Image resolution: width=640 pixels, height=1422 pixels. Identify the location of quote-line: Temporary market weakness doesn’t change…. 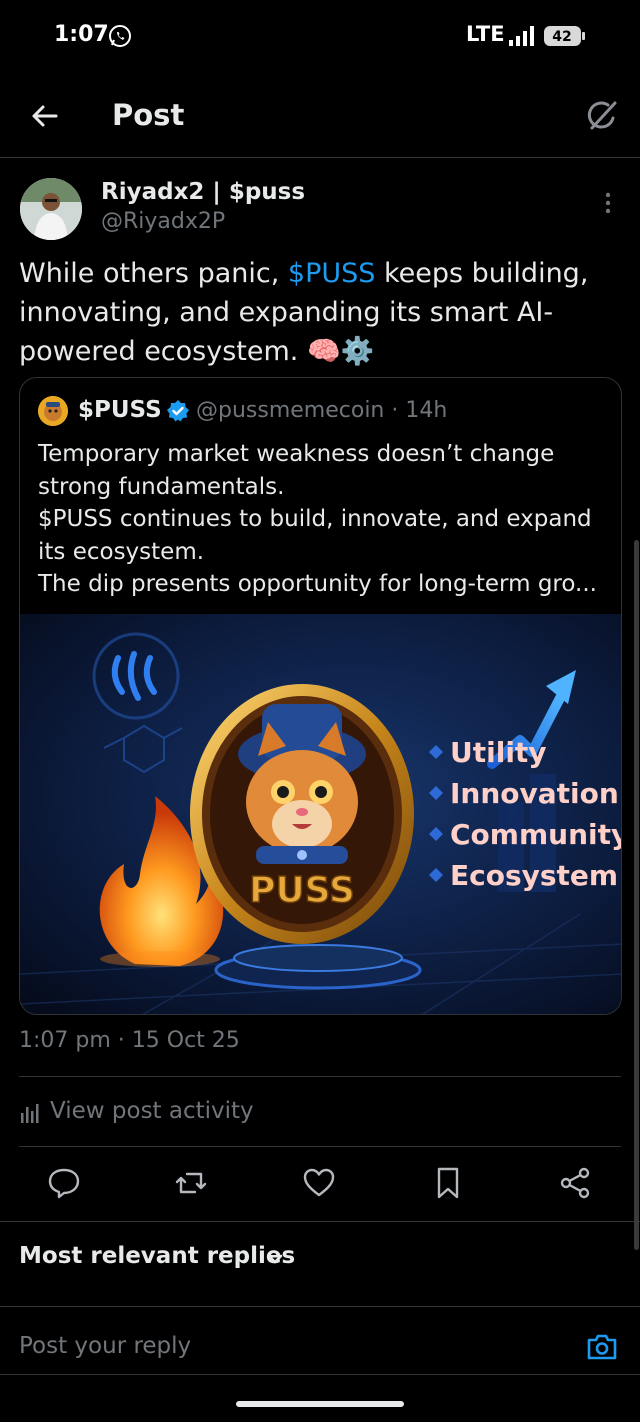
(296, 470).